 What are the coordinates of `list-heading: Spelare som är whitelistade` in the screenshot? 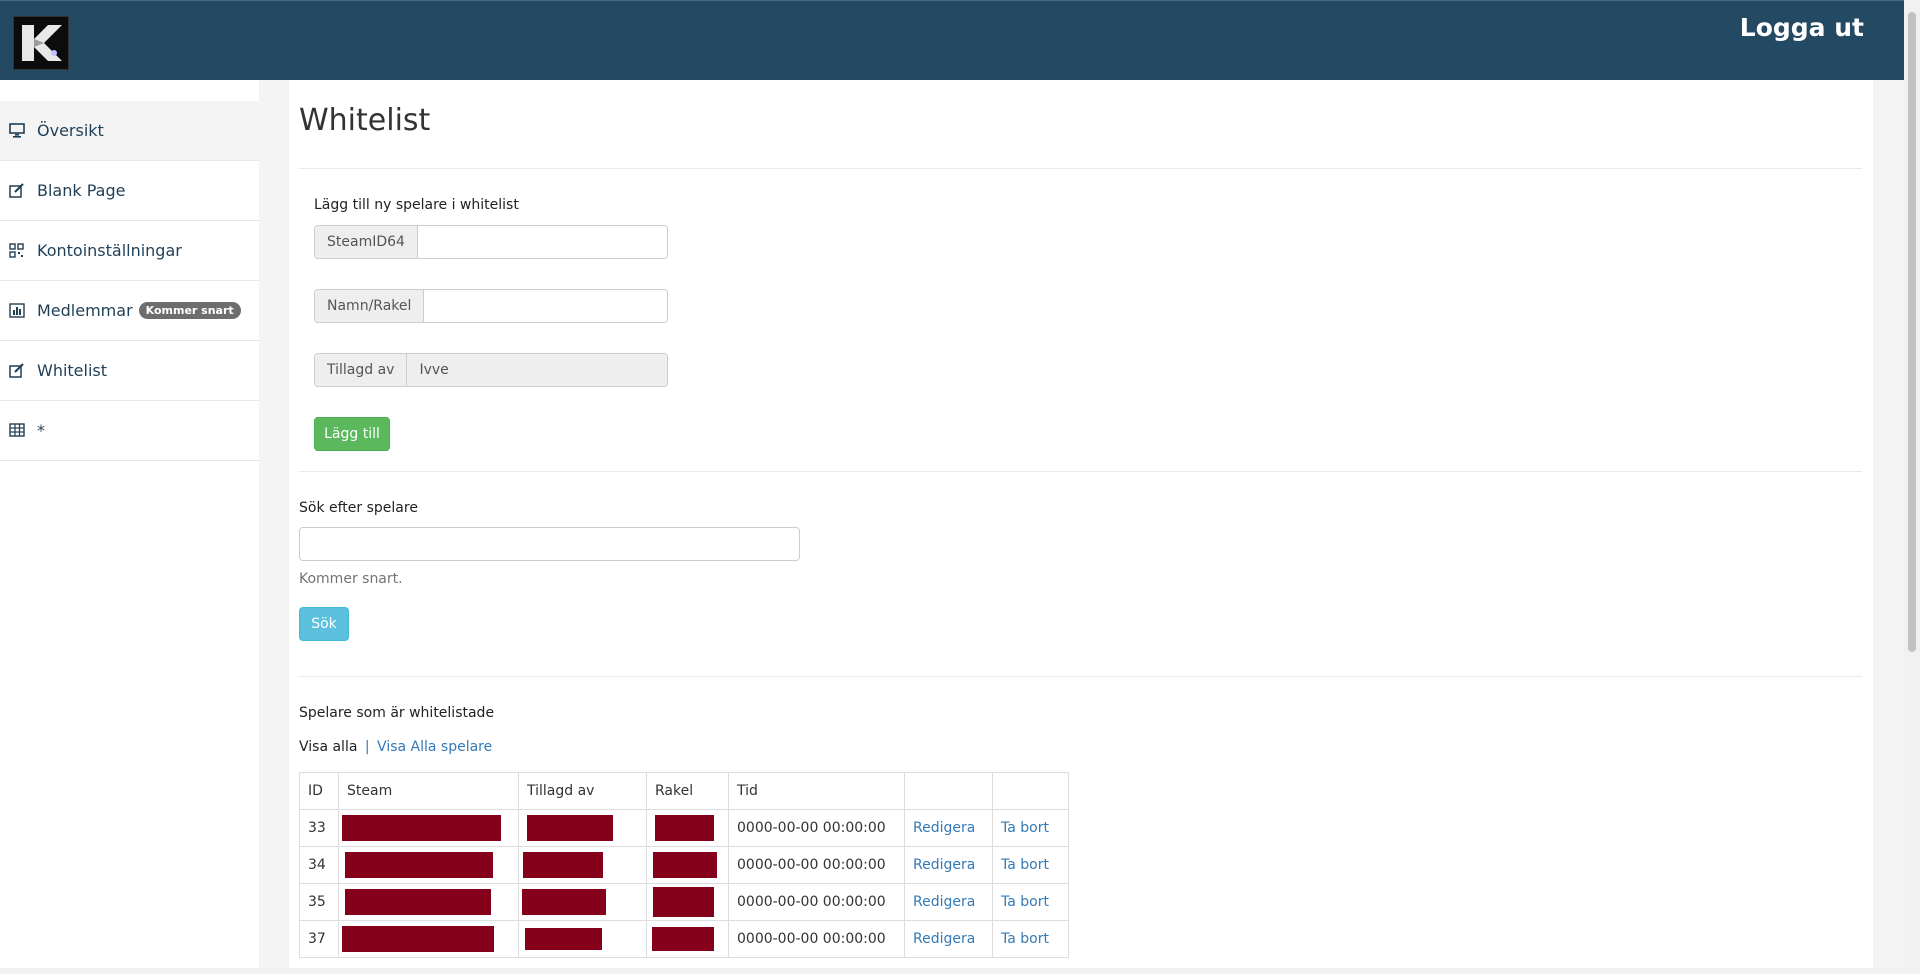 It's located at (397, 713).